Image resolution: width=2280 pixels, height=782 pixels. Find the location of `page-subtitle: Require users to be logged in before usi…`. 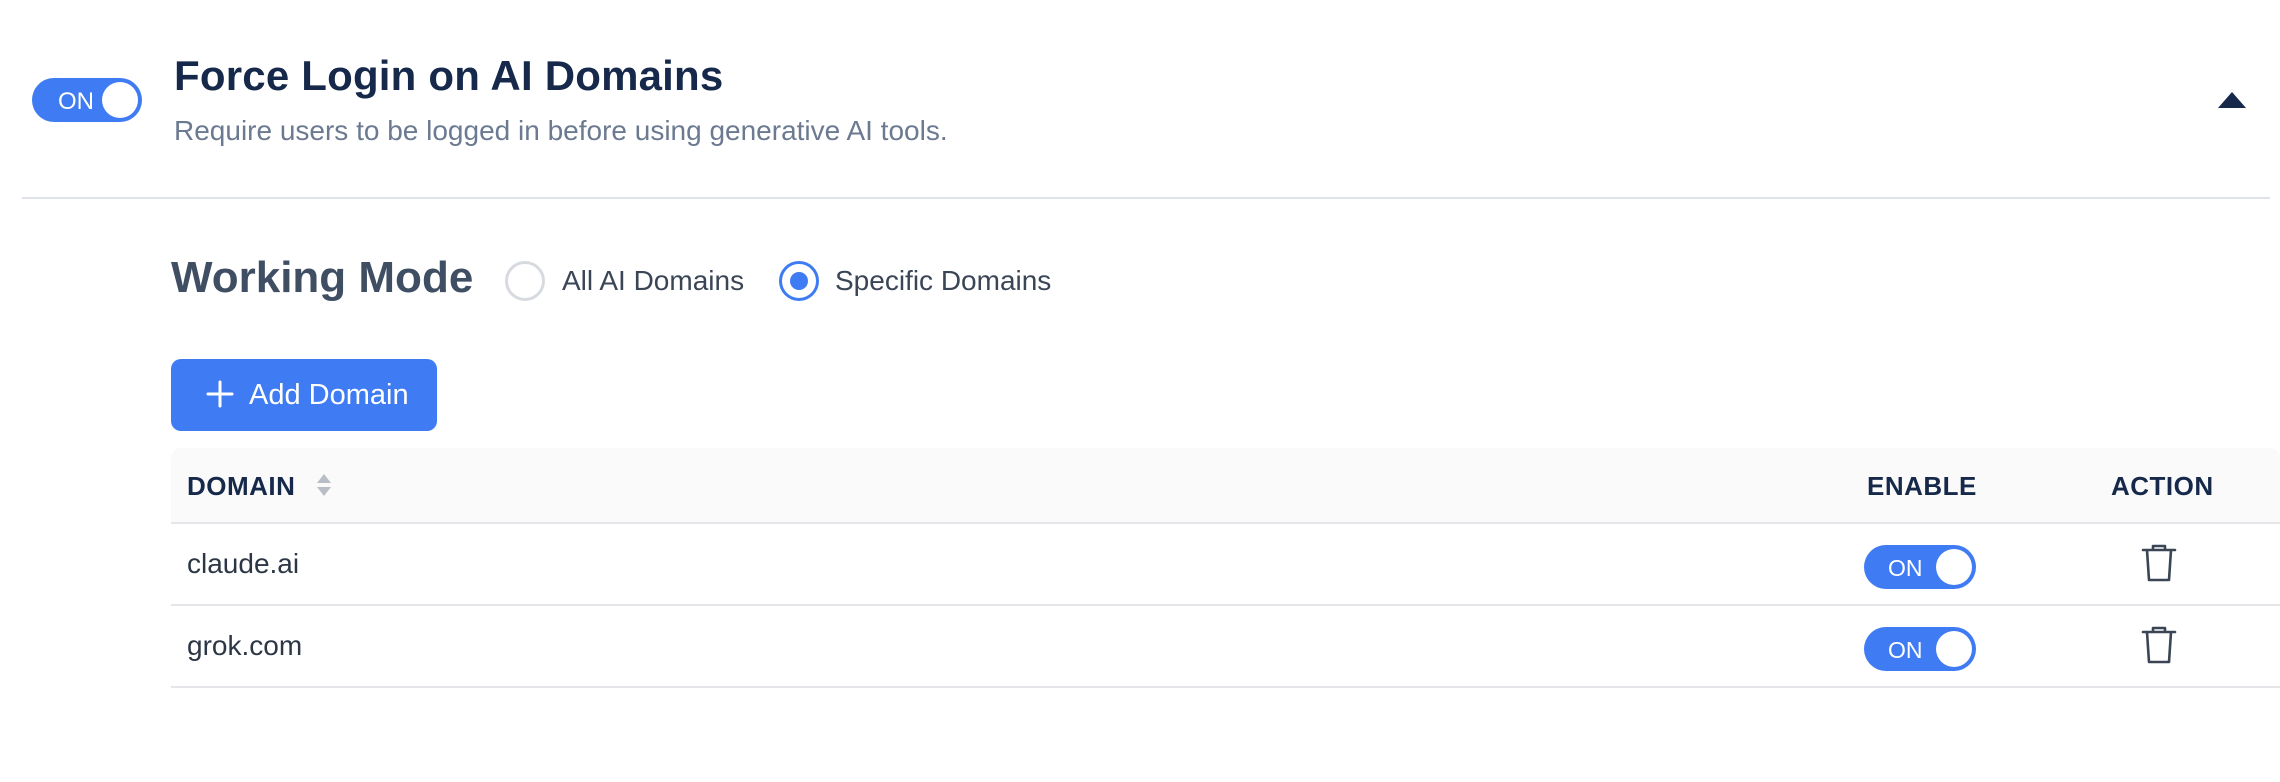

page-subtitle: Require users to be logged in before usi… is located at coordinates (561, 130).